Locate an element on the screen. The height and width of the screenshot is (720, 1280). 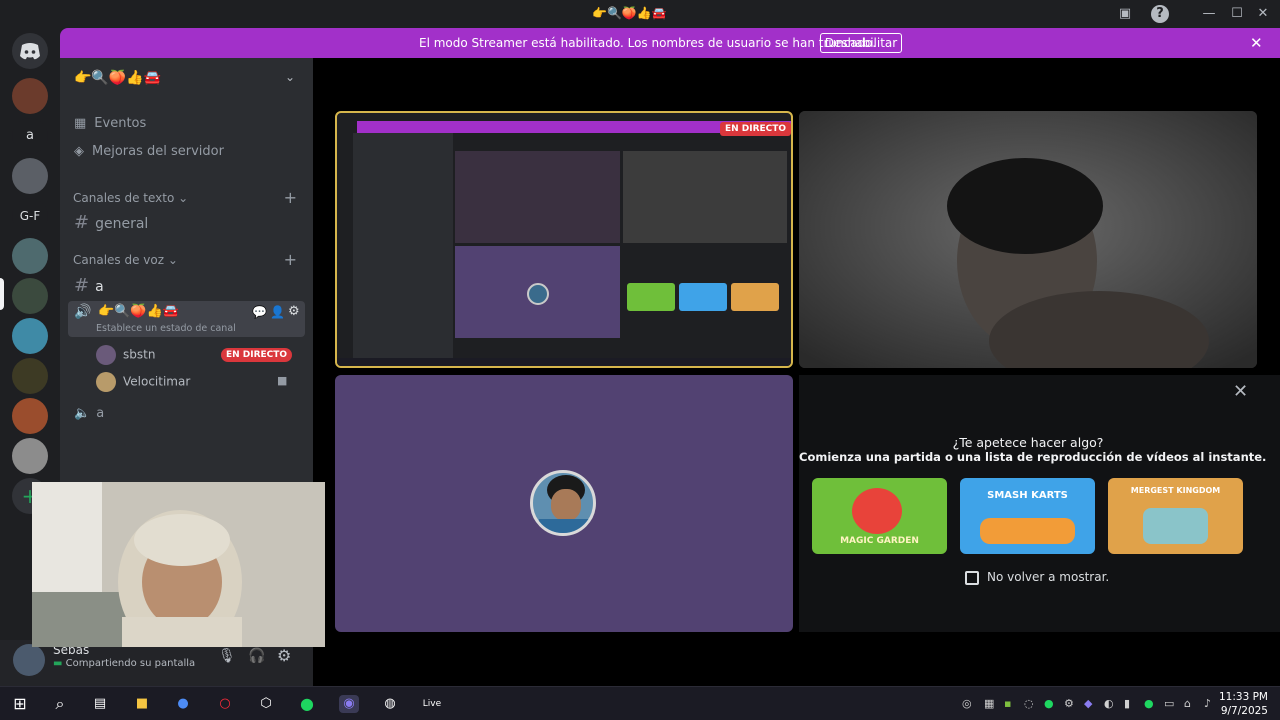
camera-icon: ■ is located at coordinates (282, 380).